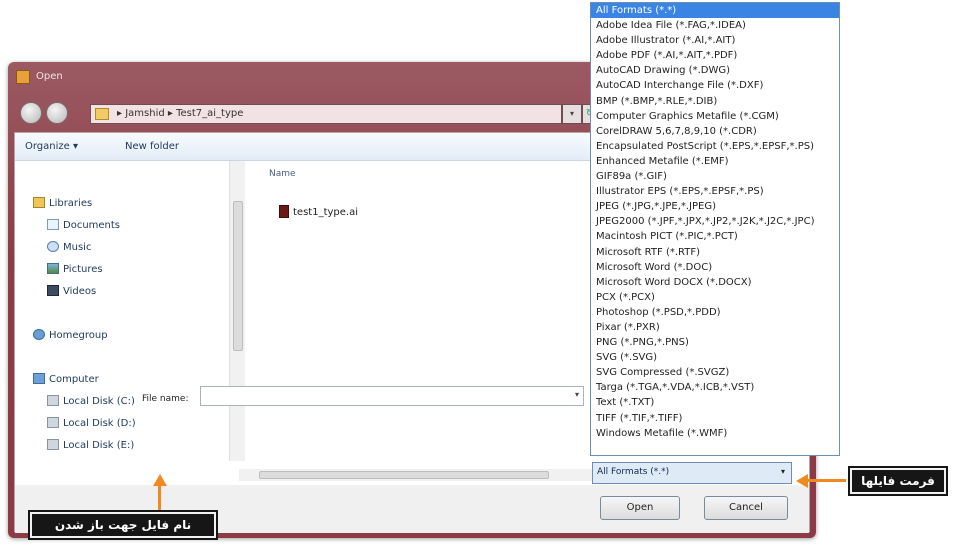 The width and height of the screenshot is (954, 544). Describe the element at coordinates (898, 481) in the screenshot. I see `callout-file-format: فرمت فایلها` at that location.